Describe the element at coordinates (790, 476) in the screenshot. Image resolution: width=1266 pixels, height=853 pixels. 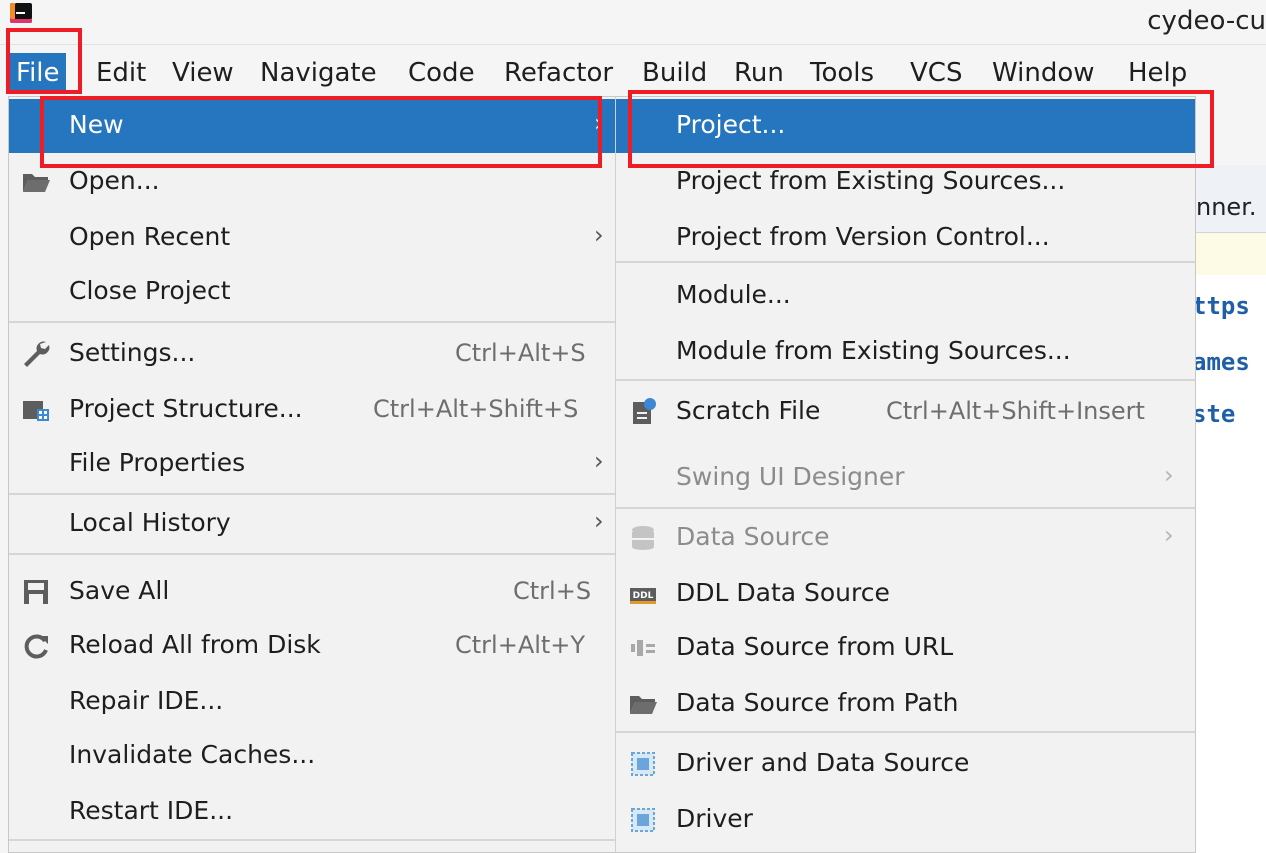
I see `menu-item-label: Swing UI Designer` at that location.